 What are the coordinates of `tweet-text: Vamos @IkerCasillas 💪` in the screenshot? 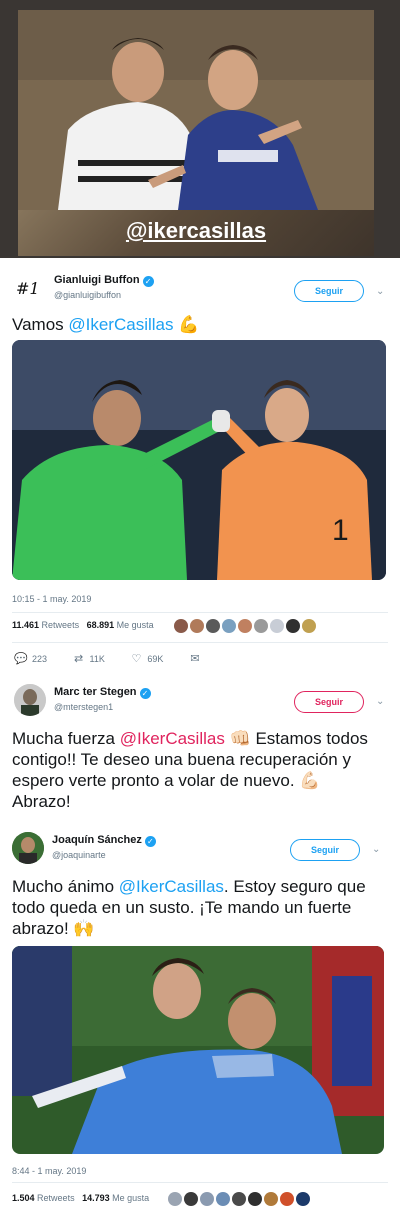 It's located at (106, 324).